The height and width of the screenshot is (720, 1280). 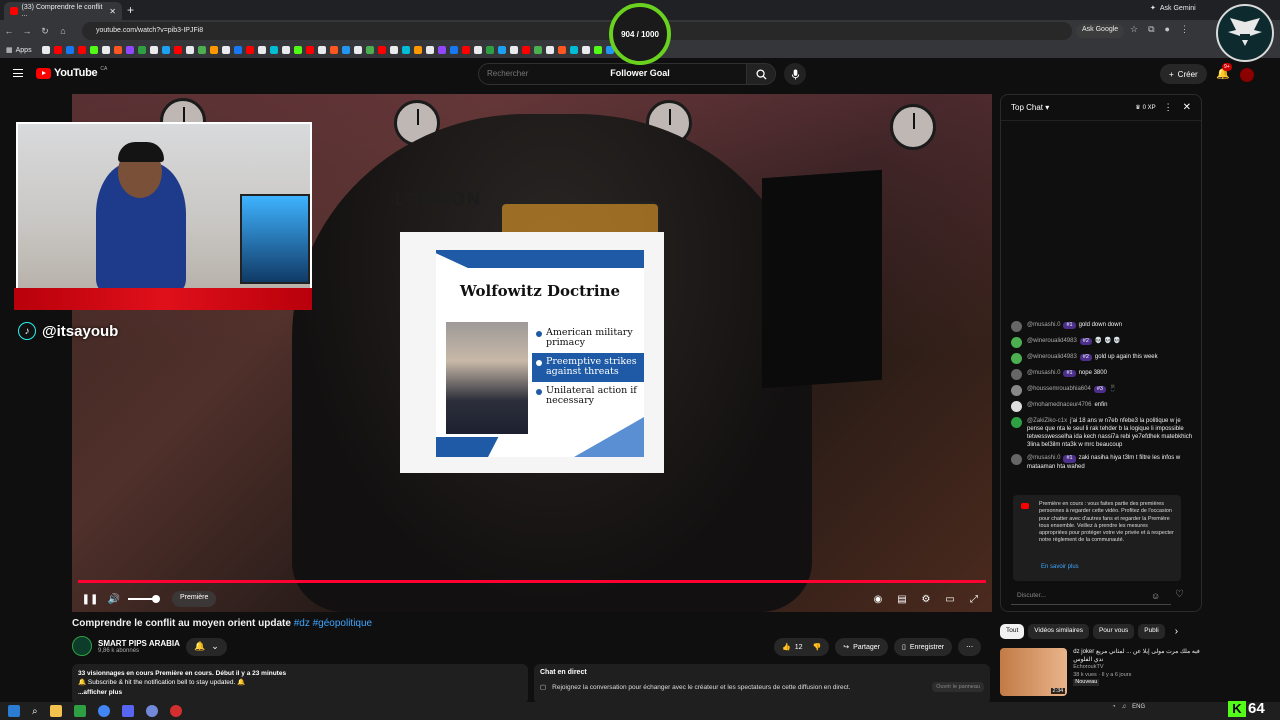 What do you see at coordinates (923, 647) in the screenshot?
I see `save-button: ▯ Enregistrer` at bounding box center [923, 647].